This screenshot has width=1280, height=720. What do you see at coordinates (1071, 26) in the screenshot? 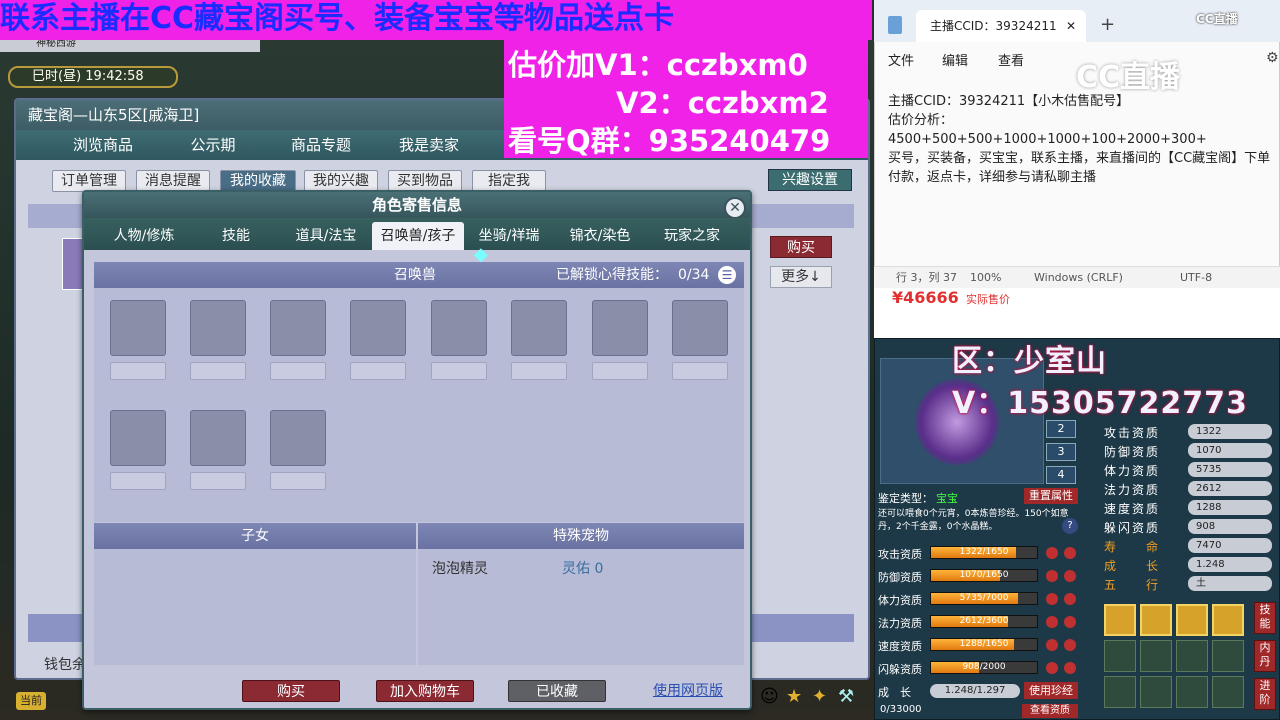
I see `close-icon: ✕` at bounding box center [1071, 26].